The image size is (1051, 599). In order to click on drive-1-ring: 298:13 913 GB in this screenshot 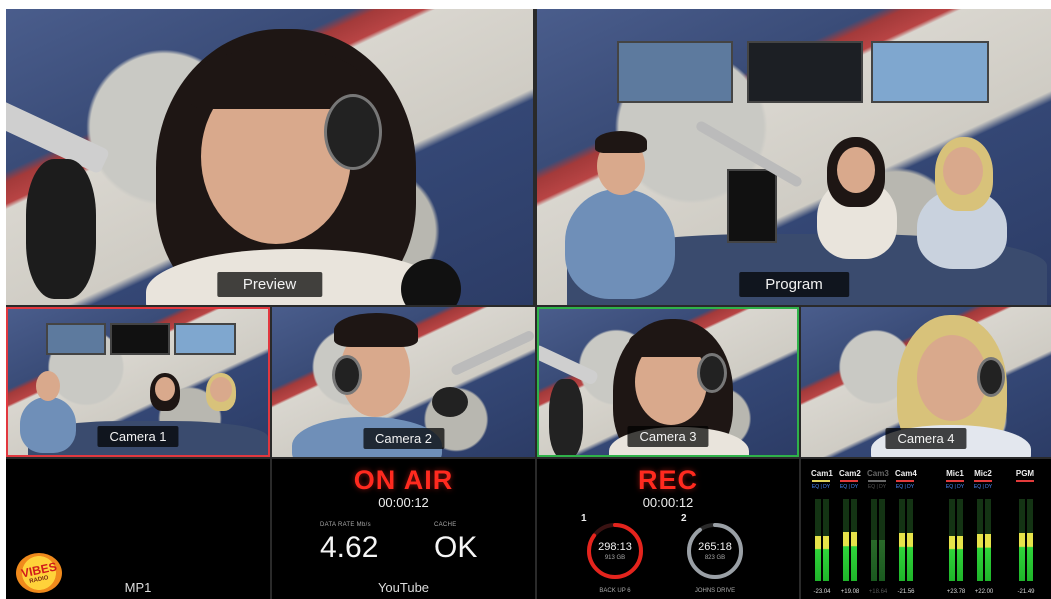, I will do `click(615, 551)`.